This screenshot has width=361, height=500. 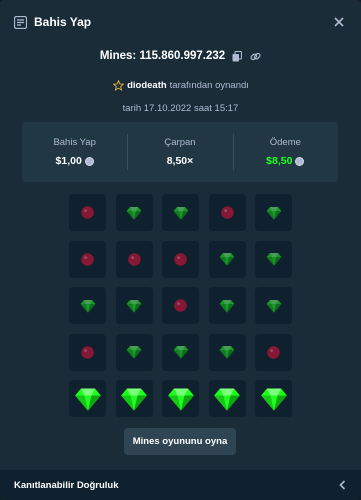 I want to click on bet-amount-value-row: $1,00, so click(x=75, y=161).